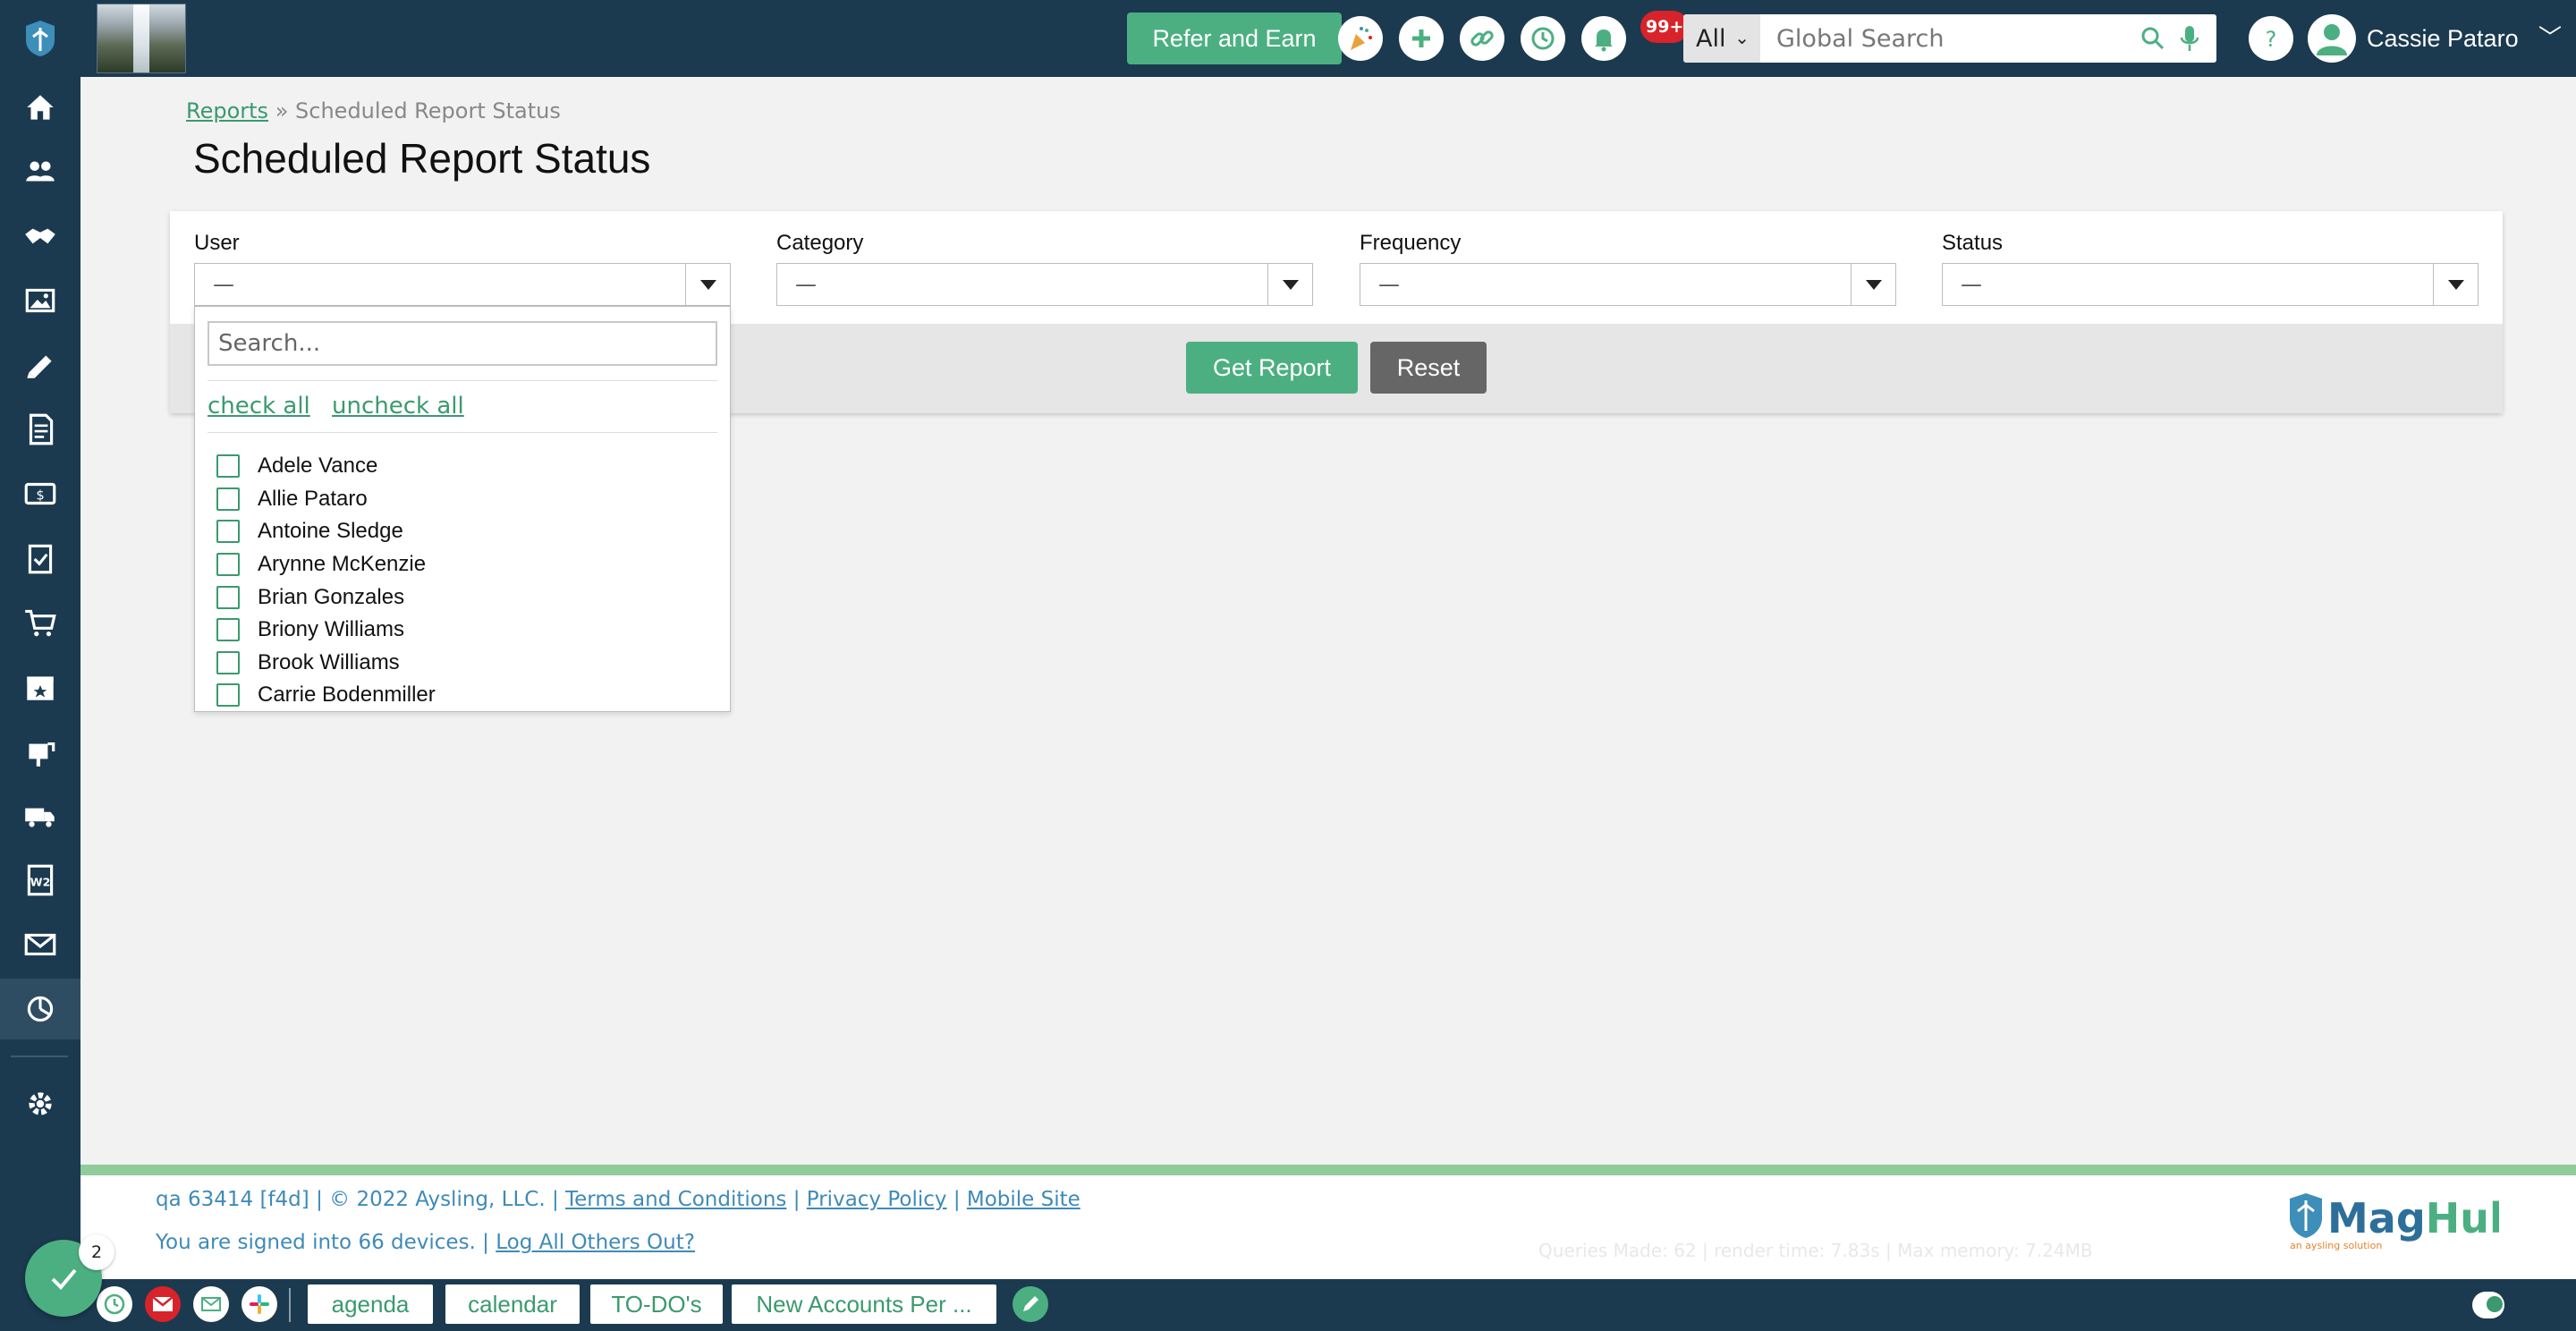 This screenshot has height=1331, width=2576. What do you see at coordinates (595, 1243) in the screenshot?
I see `log-out-others-link: Log All Others Out?` at bounding box center [595, 1243].